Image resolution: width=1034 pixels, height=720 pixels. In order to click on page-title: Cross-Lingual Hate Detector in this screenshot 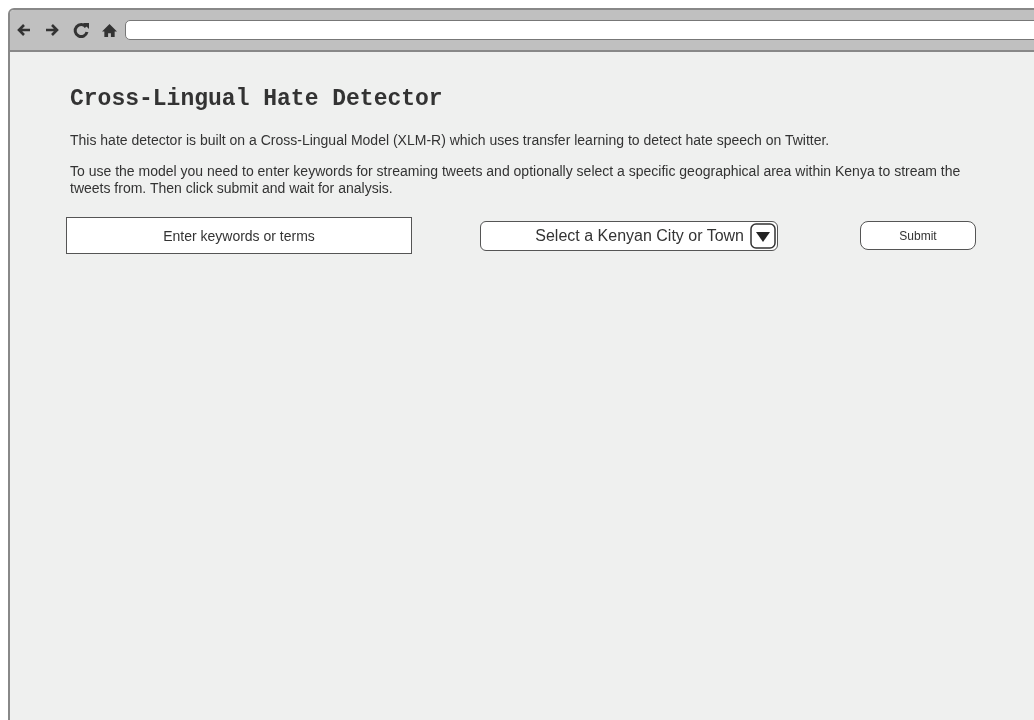, I will do `click(257, 99)`.